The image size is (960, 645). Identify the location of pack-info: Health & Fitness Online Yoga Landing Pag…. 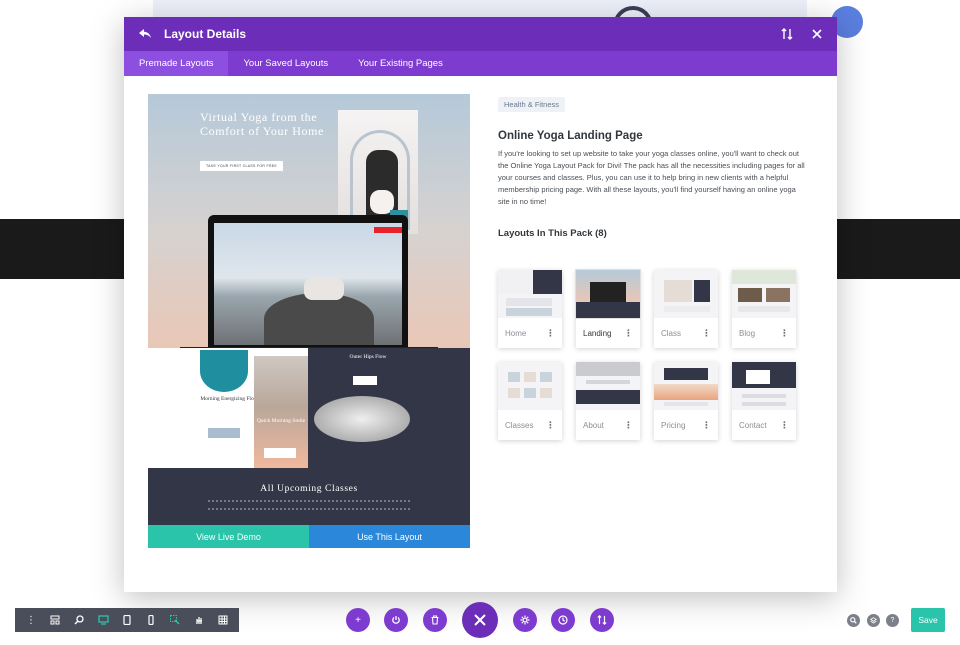
(653, 166).